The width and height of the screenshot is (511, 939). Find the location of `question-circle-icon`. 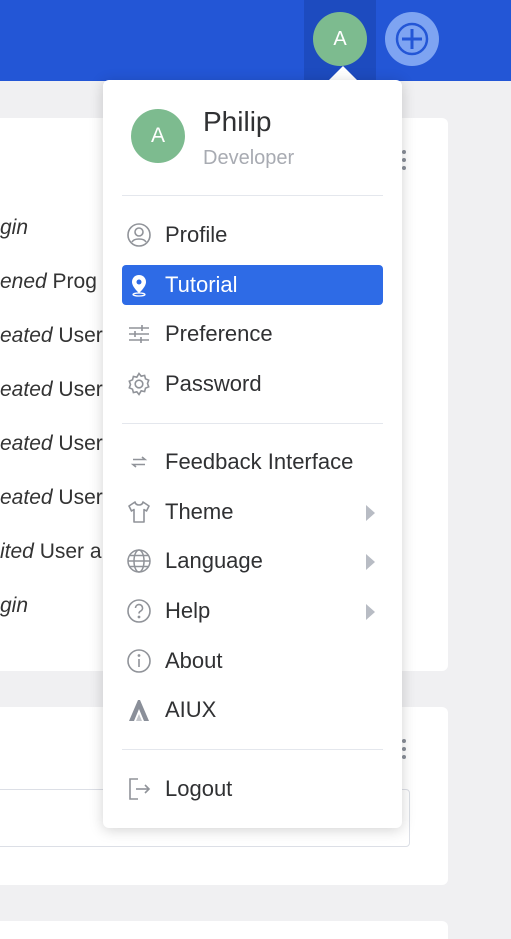

question-circle-icon is located at coordinates (139, 611).